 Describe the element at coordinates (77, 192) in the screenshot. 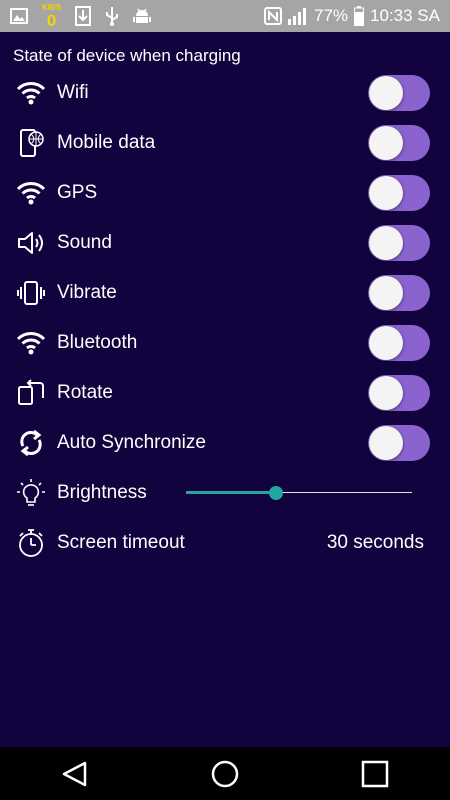

I see `gps-label: GPS` at that location.